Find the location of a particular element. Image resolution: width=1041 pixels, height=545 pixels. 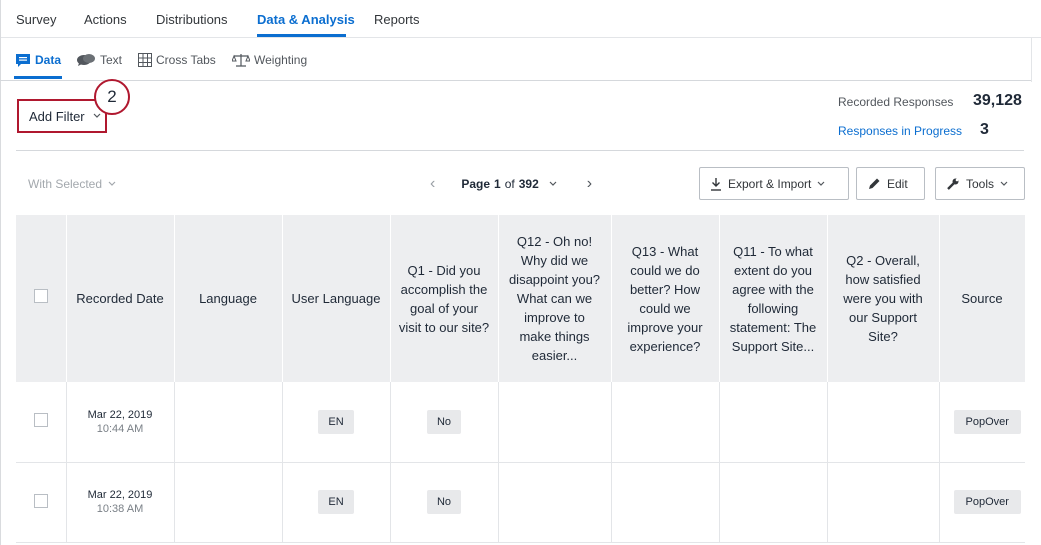

download-icon is located at coordinates (716, 184).